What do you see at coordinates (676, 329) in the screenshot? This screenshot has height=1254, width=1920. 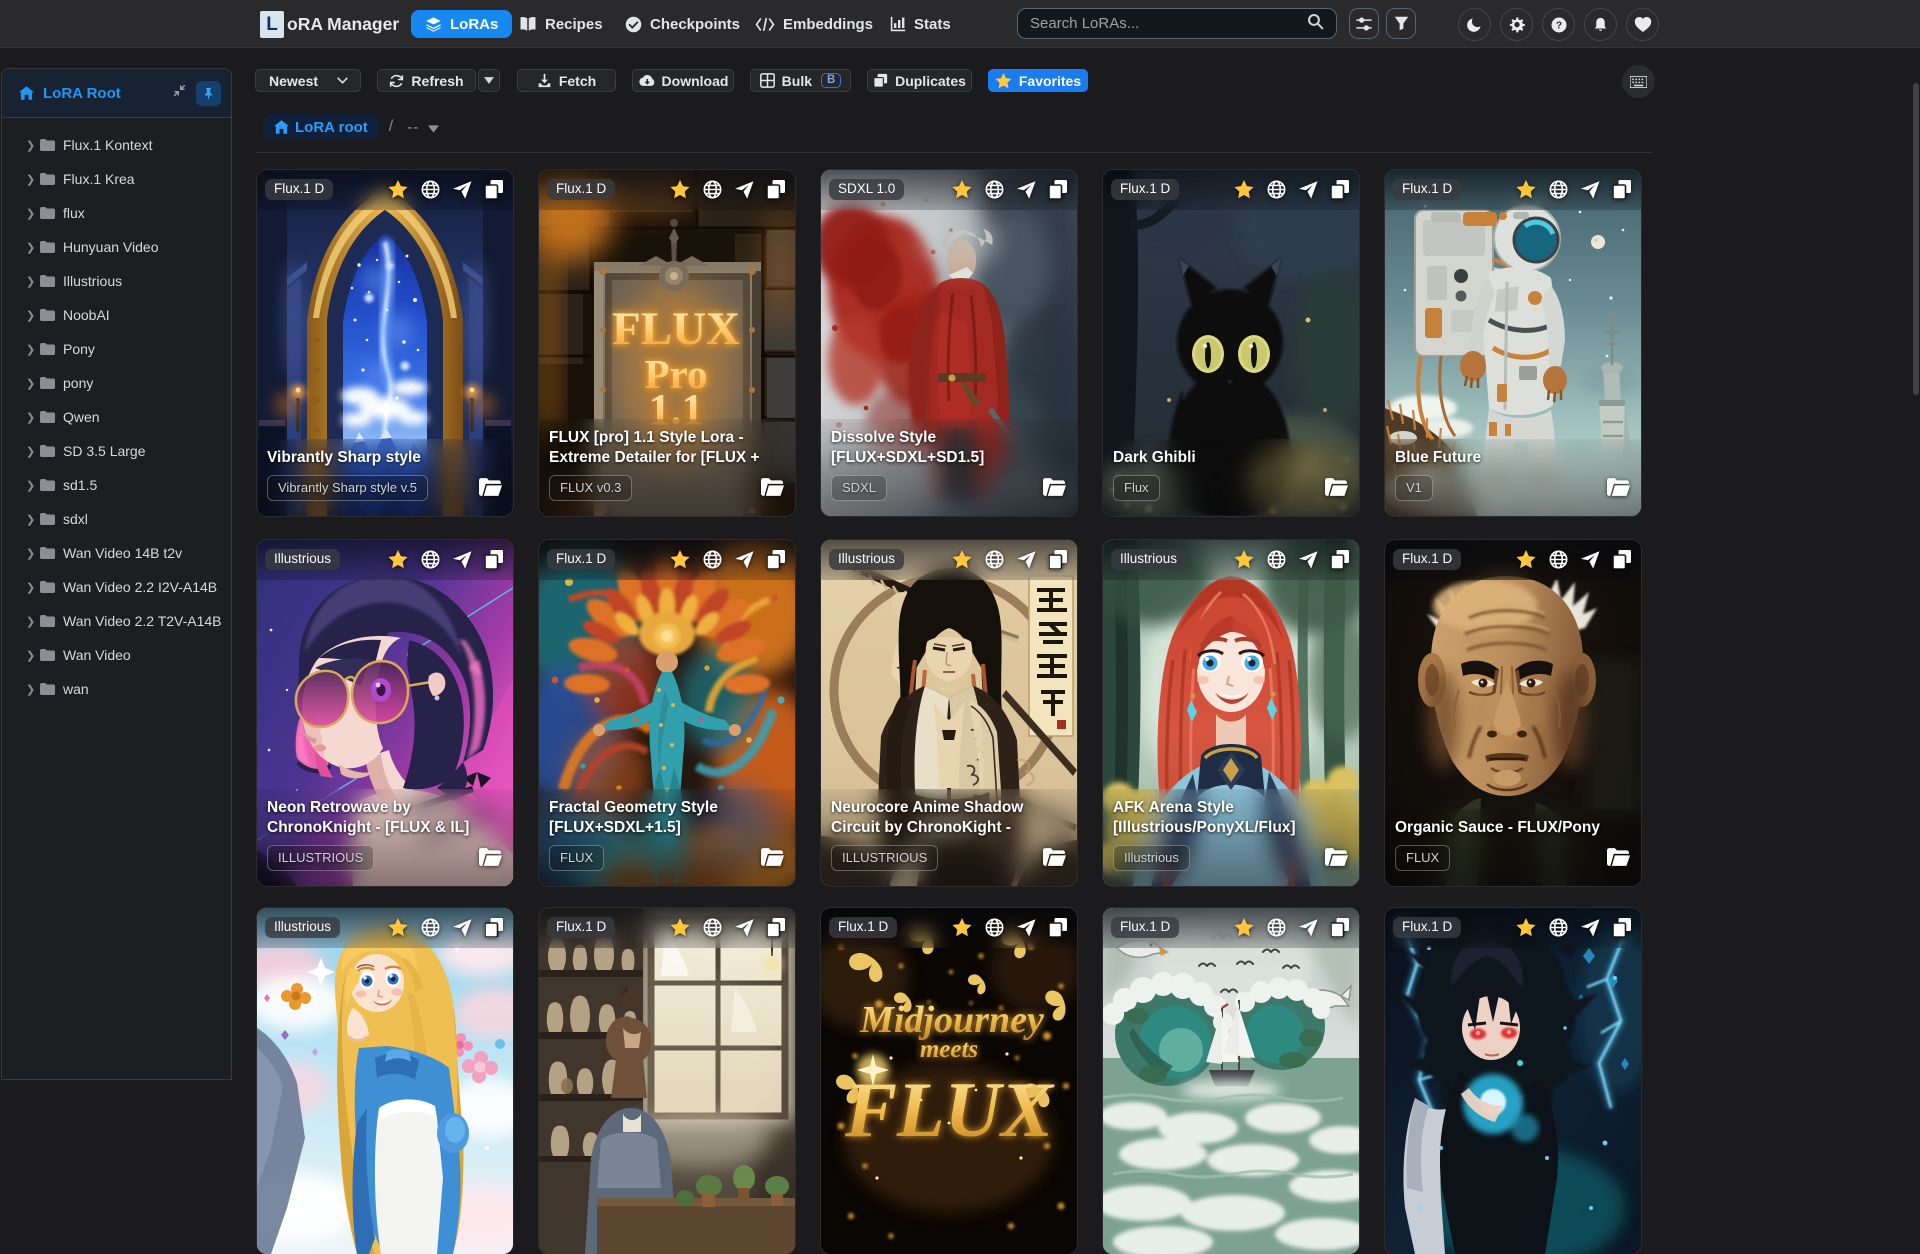 I see `svg-text: FLUX` at bounding box center [676, 329].